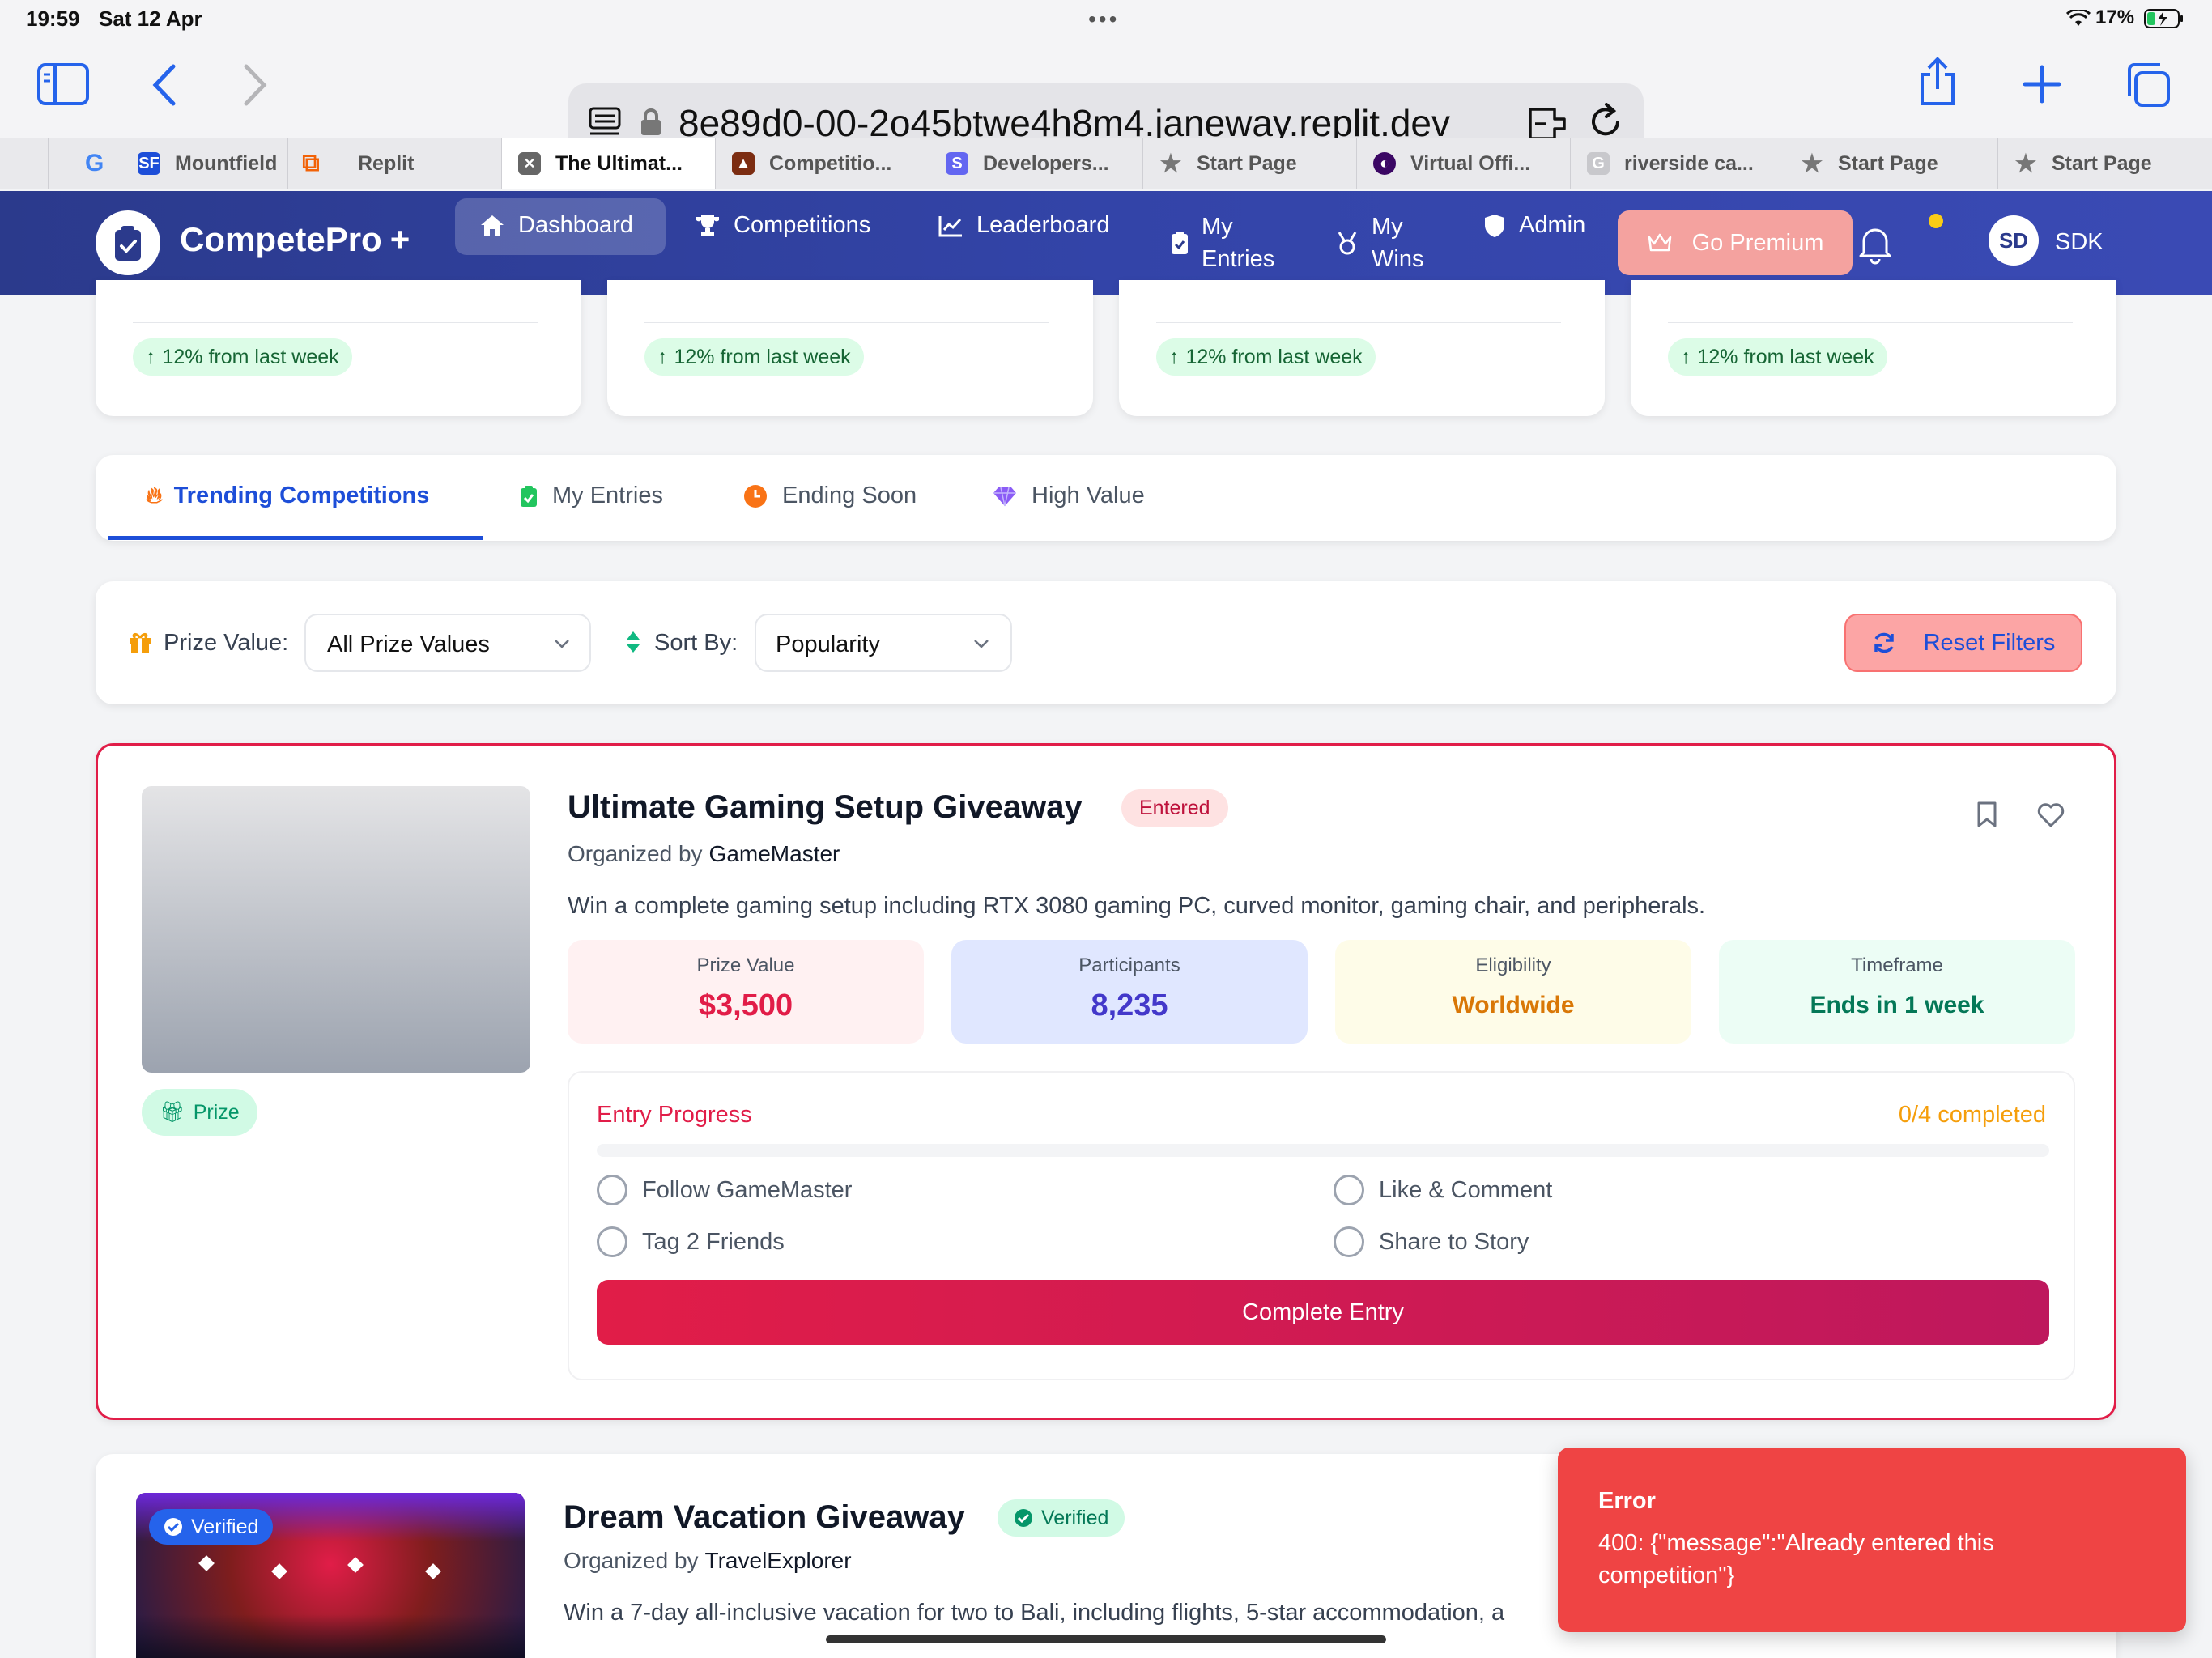  I want to click on tab-partial, so click(25, 163).